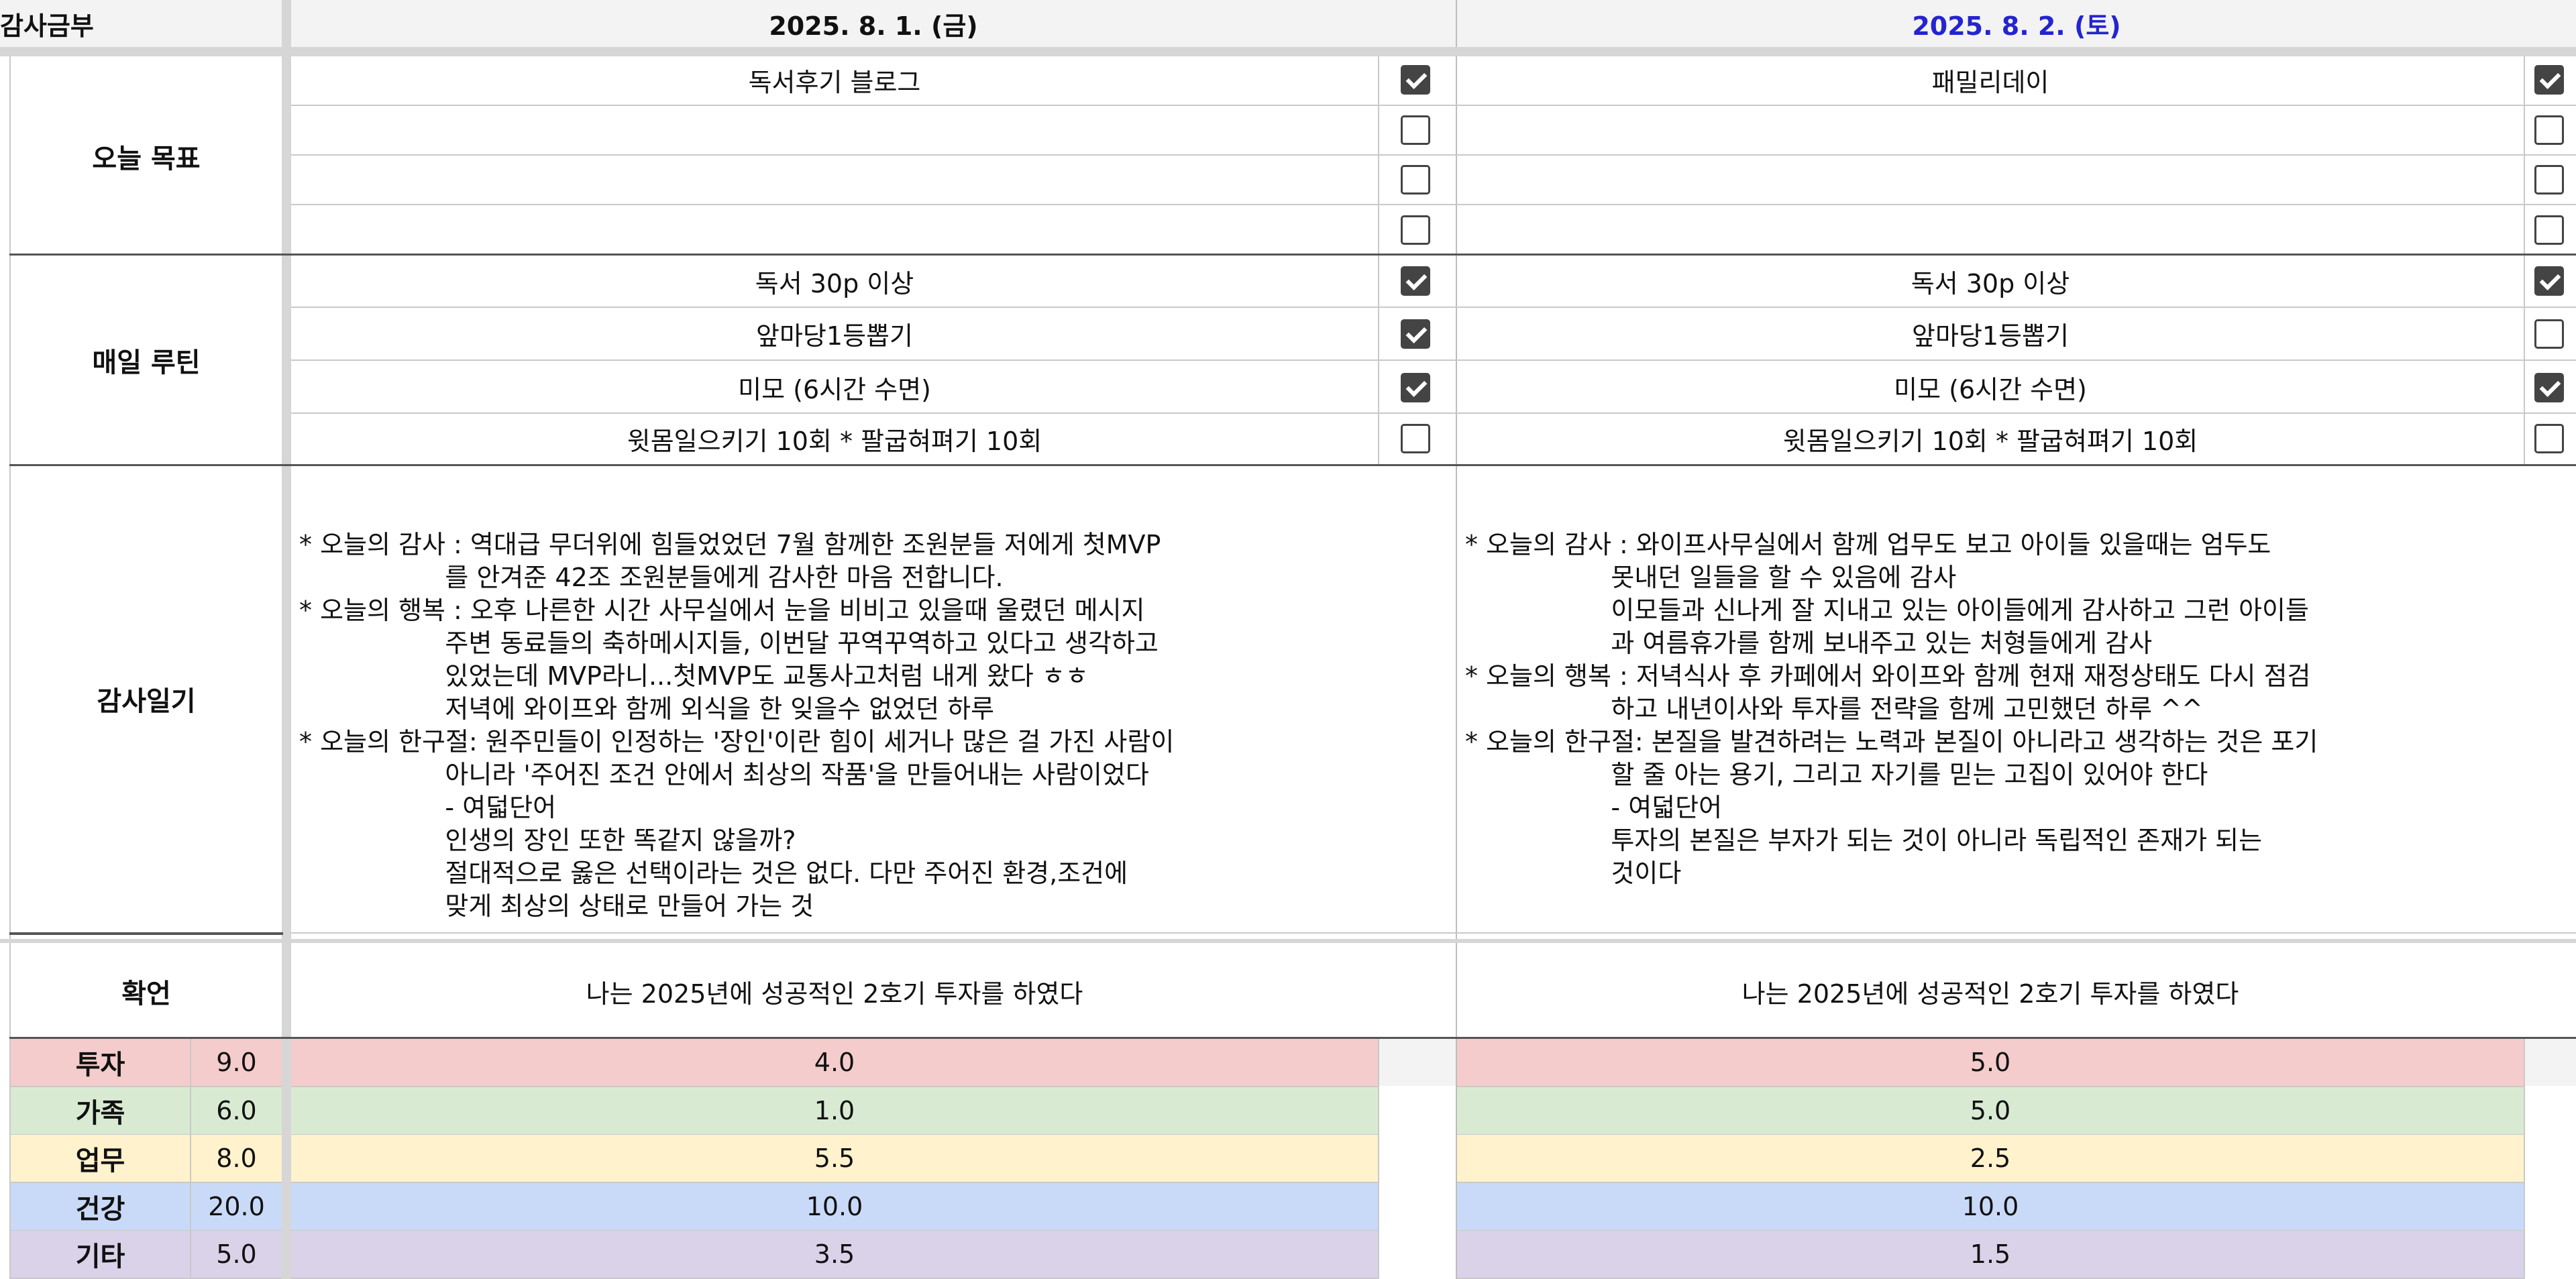 The height and width of the screenshot is (1279, 2576). I want to click on section-routine-label: 매일 루틴, so click(146, 360).